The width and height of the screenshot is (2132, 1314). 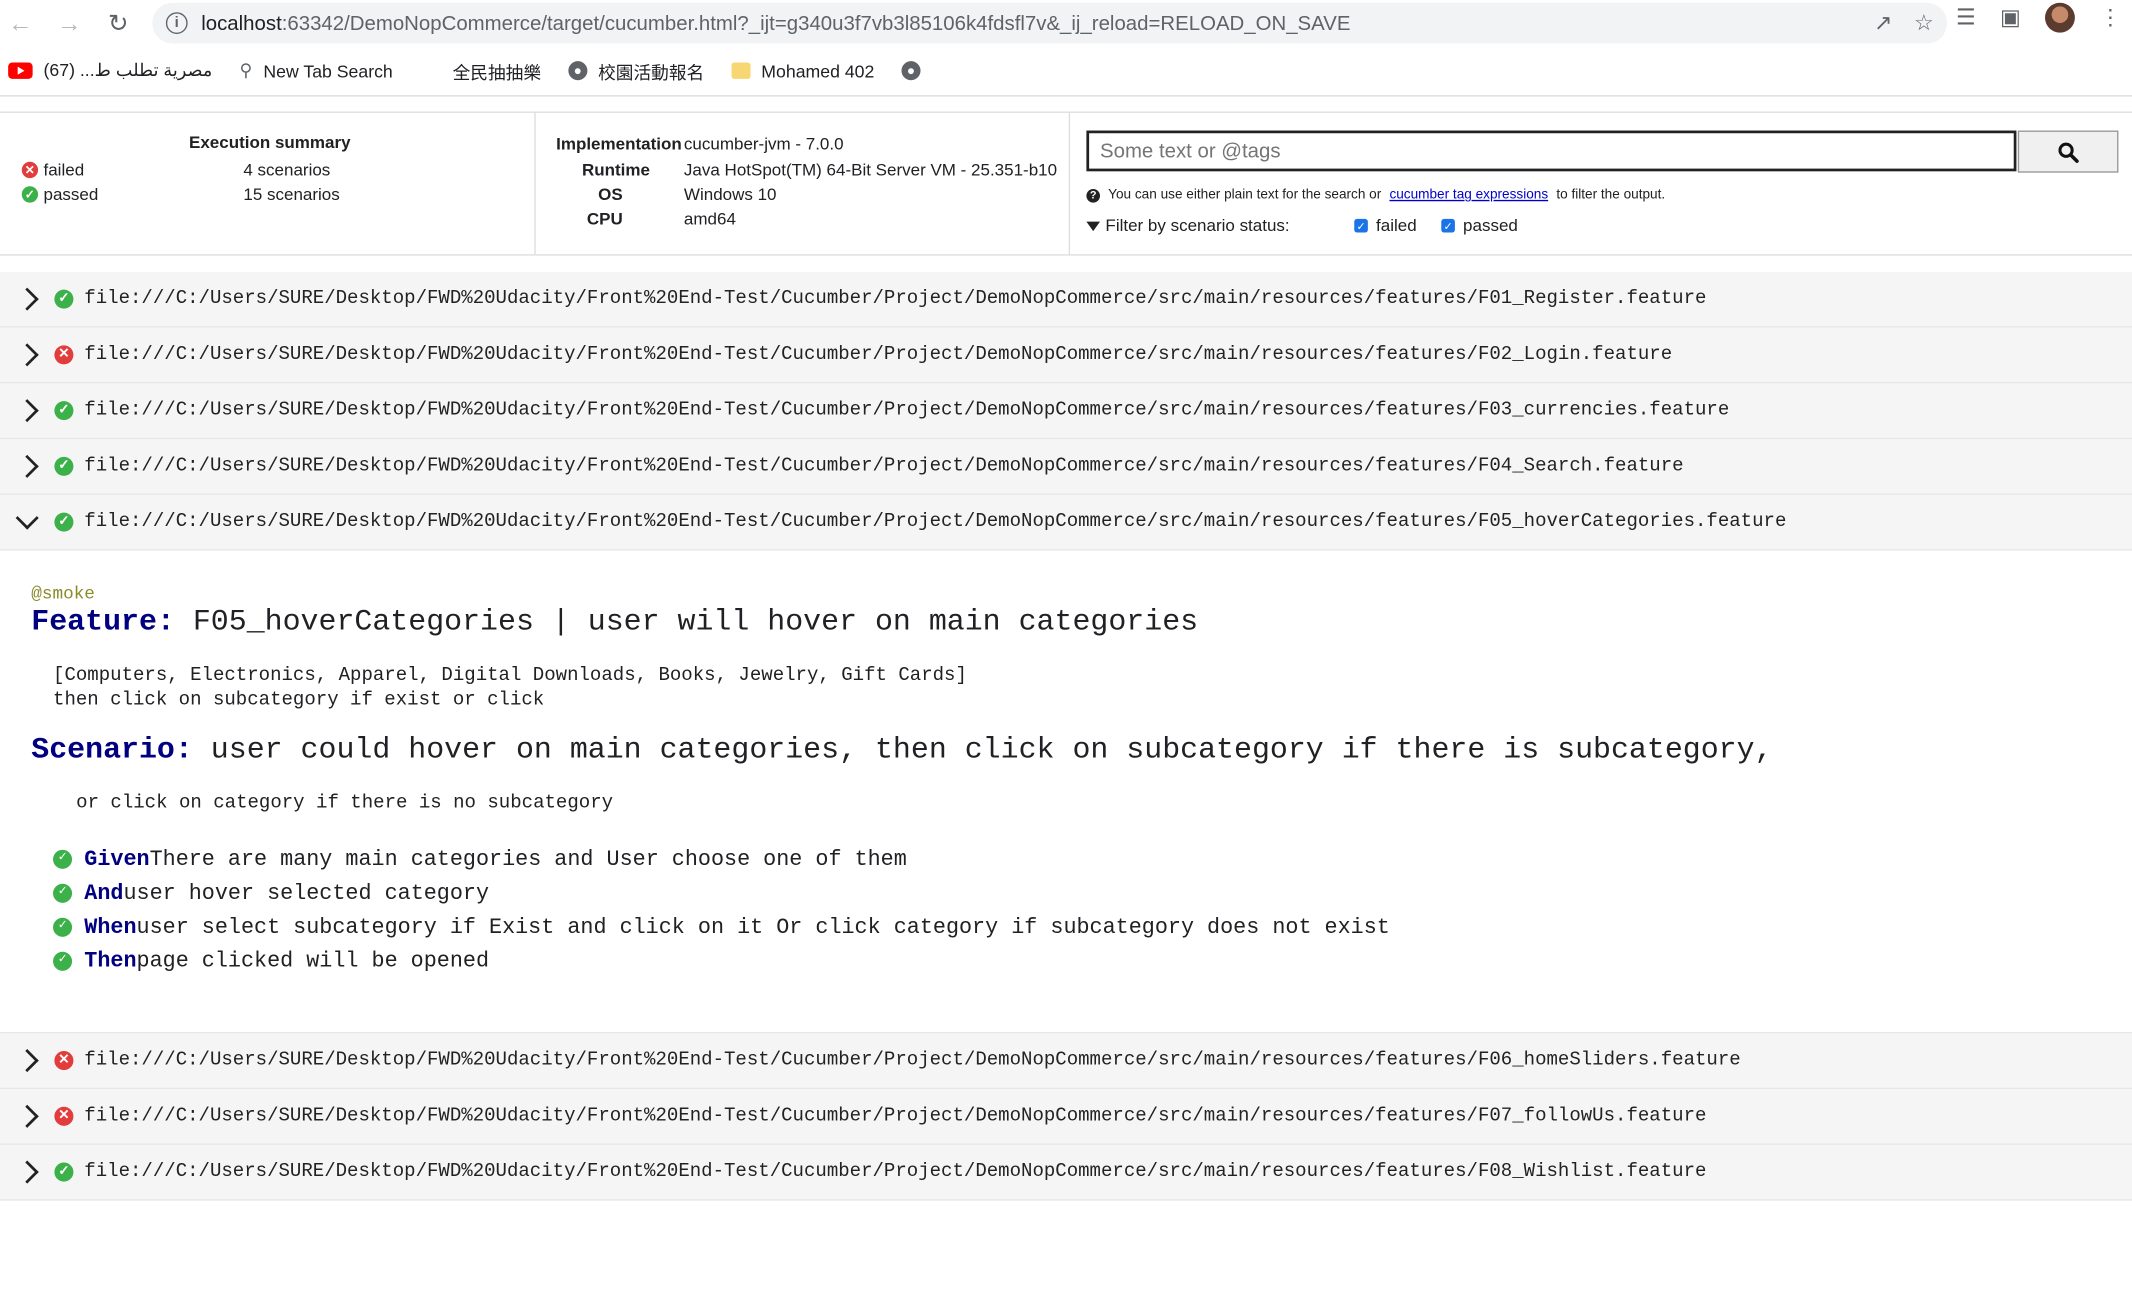 I want to click on execution-summary-title: Execution summary, so click(x=269, y=143).